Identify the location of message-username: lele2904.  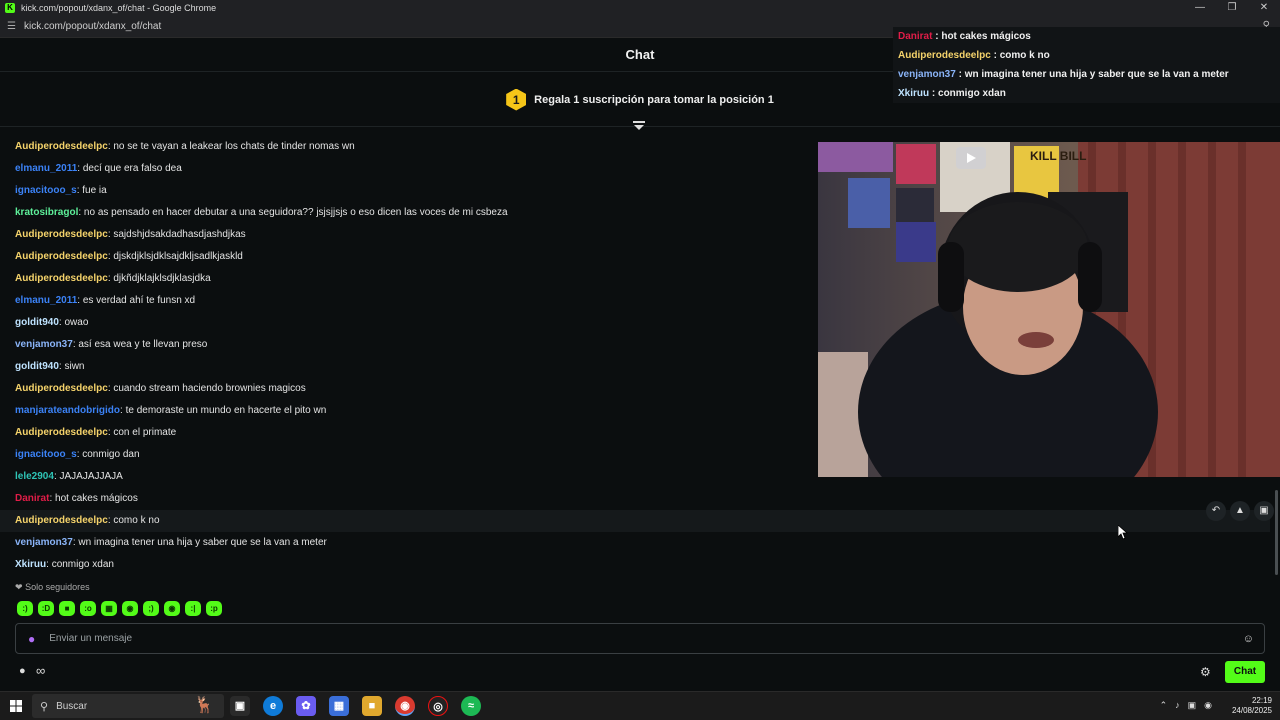
(34, 476).